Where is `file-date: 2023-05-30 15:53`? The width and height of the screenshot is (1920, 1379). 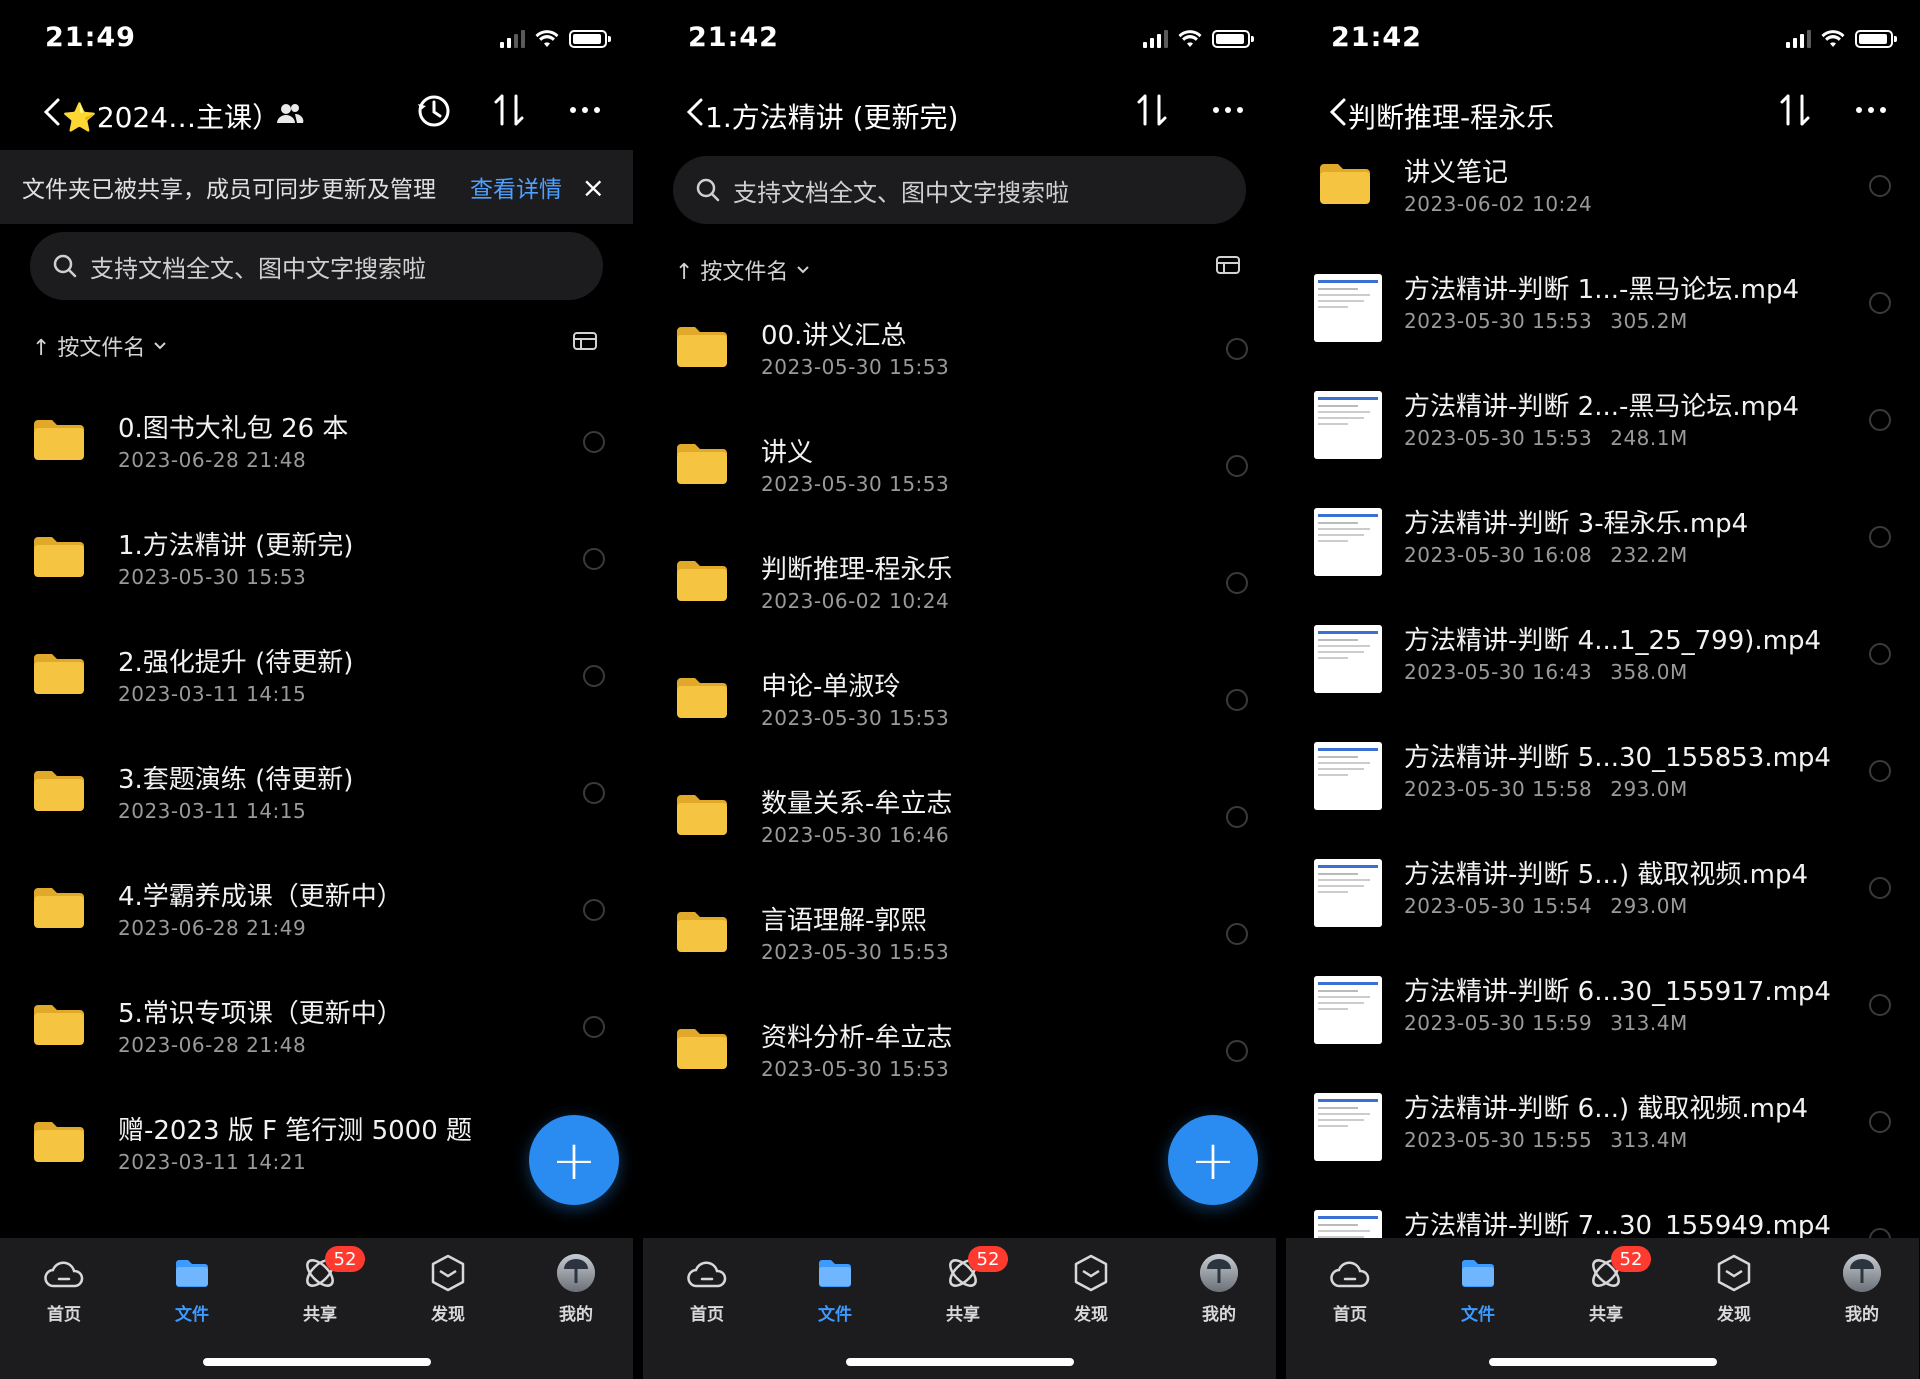
file-date: 2023-05-30 15:53 is located at coordinates (855, 952).